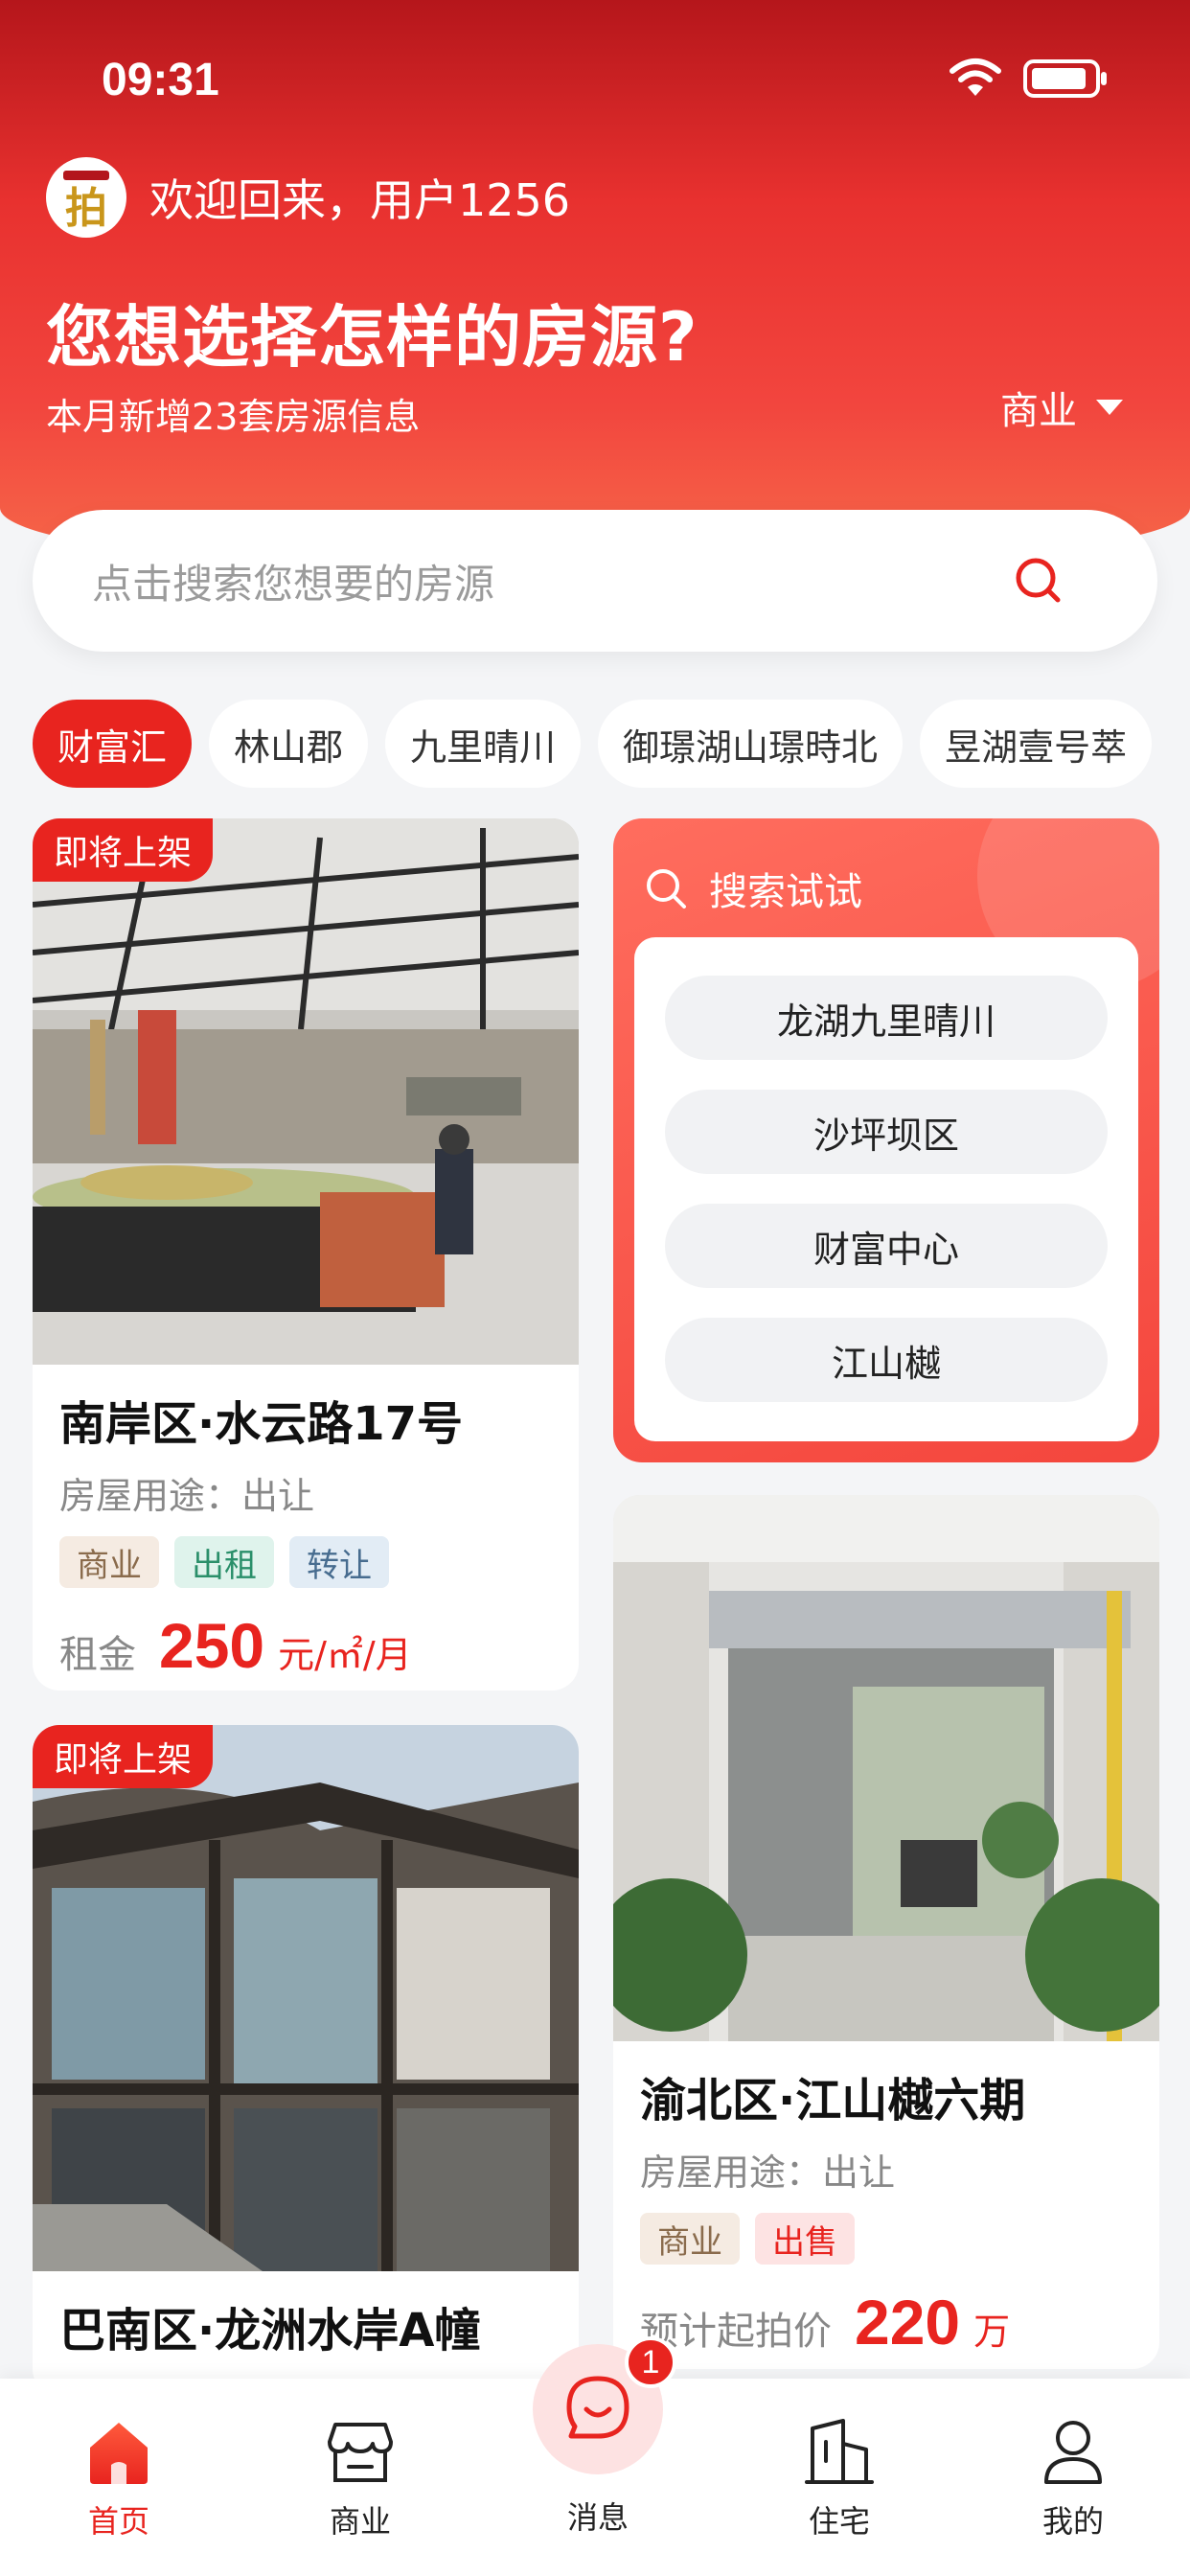  Describe the element at coordinates (887, 1360) in the screenshot. I see `suggestion-item: 江山樾` at that location.